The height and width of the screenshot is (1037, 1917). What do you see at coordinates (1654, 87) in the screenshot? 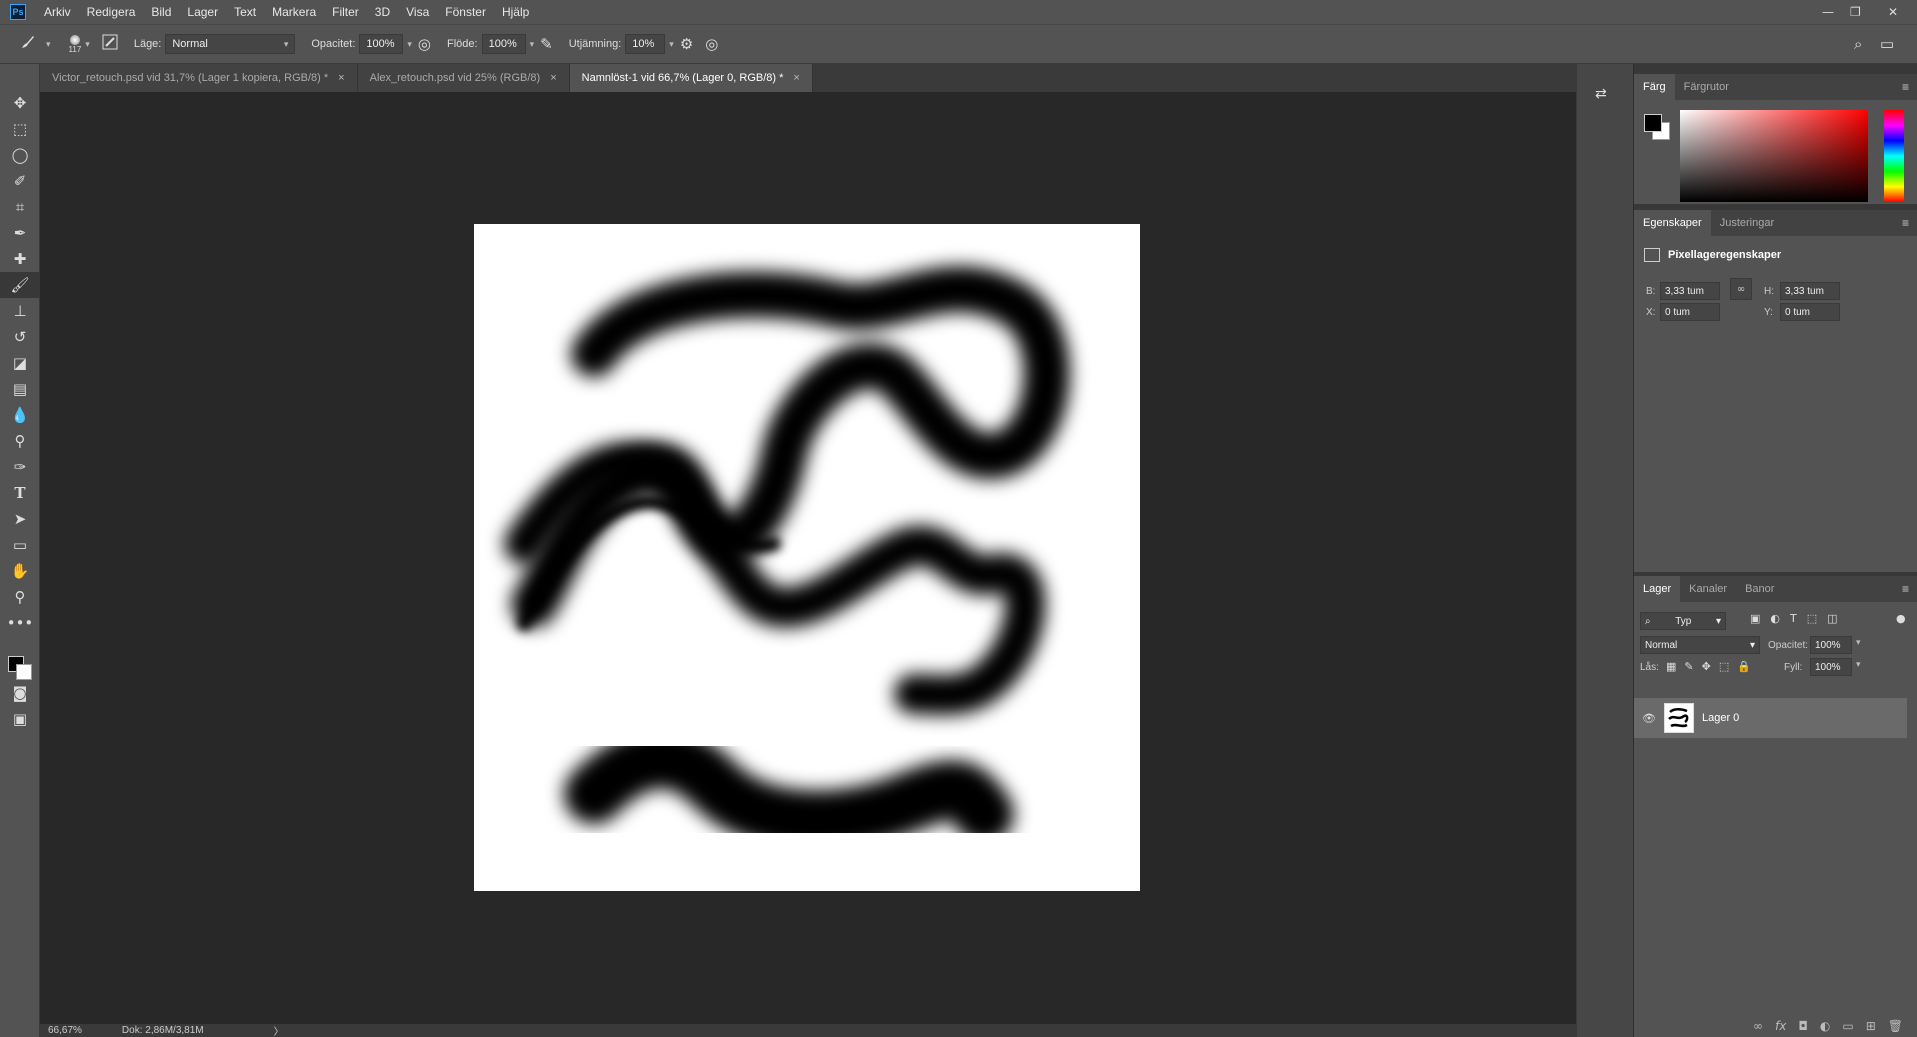
I see `tab-farg: Färg` at bounding box center [1654, 87].